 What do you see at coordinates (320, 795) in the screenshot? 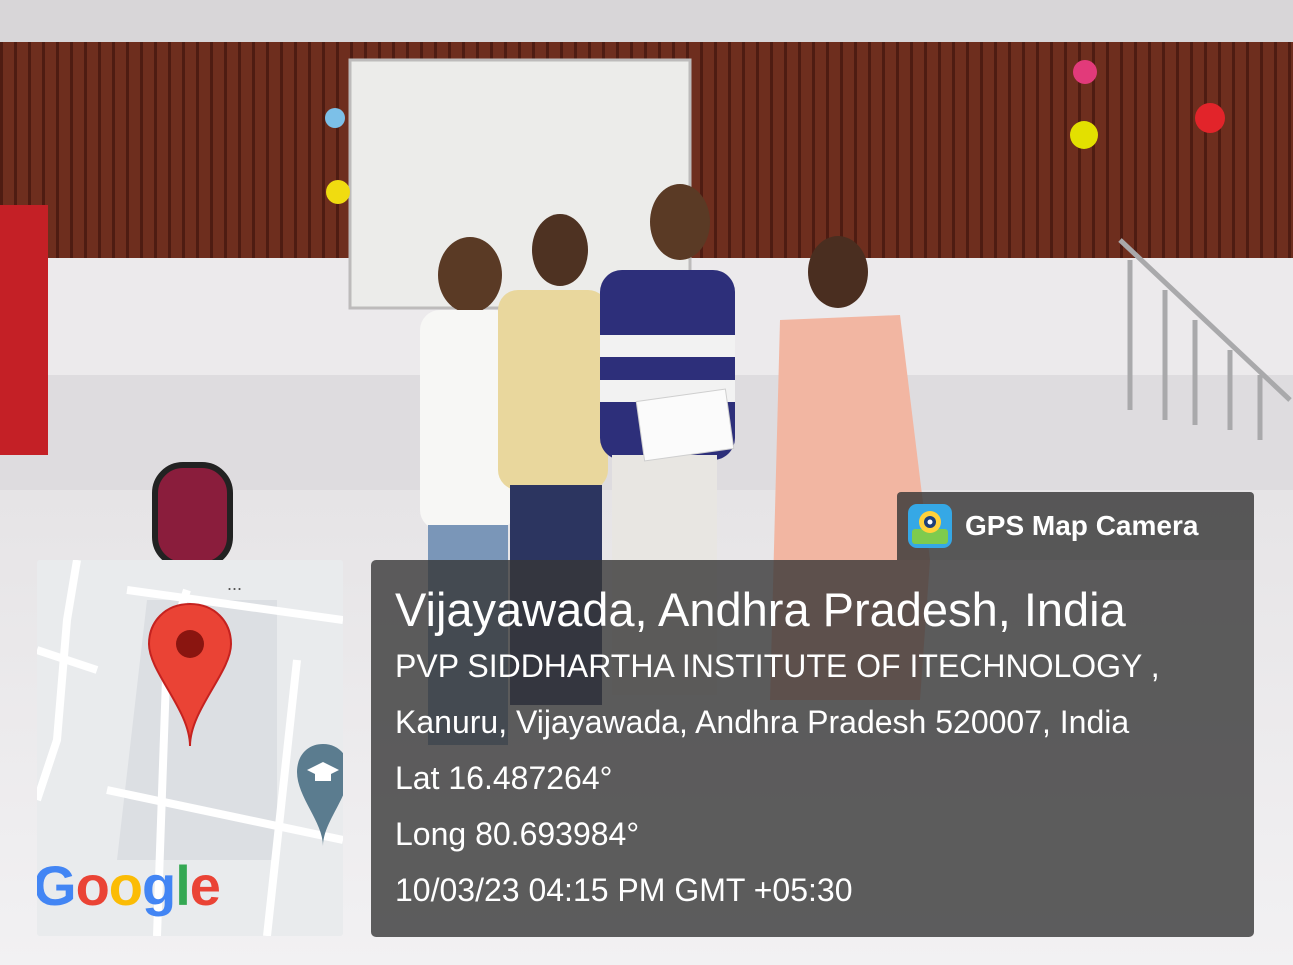
I see `graduation-cap-icon` at bounding box center [320, 795].